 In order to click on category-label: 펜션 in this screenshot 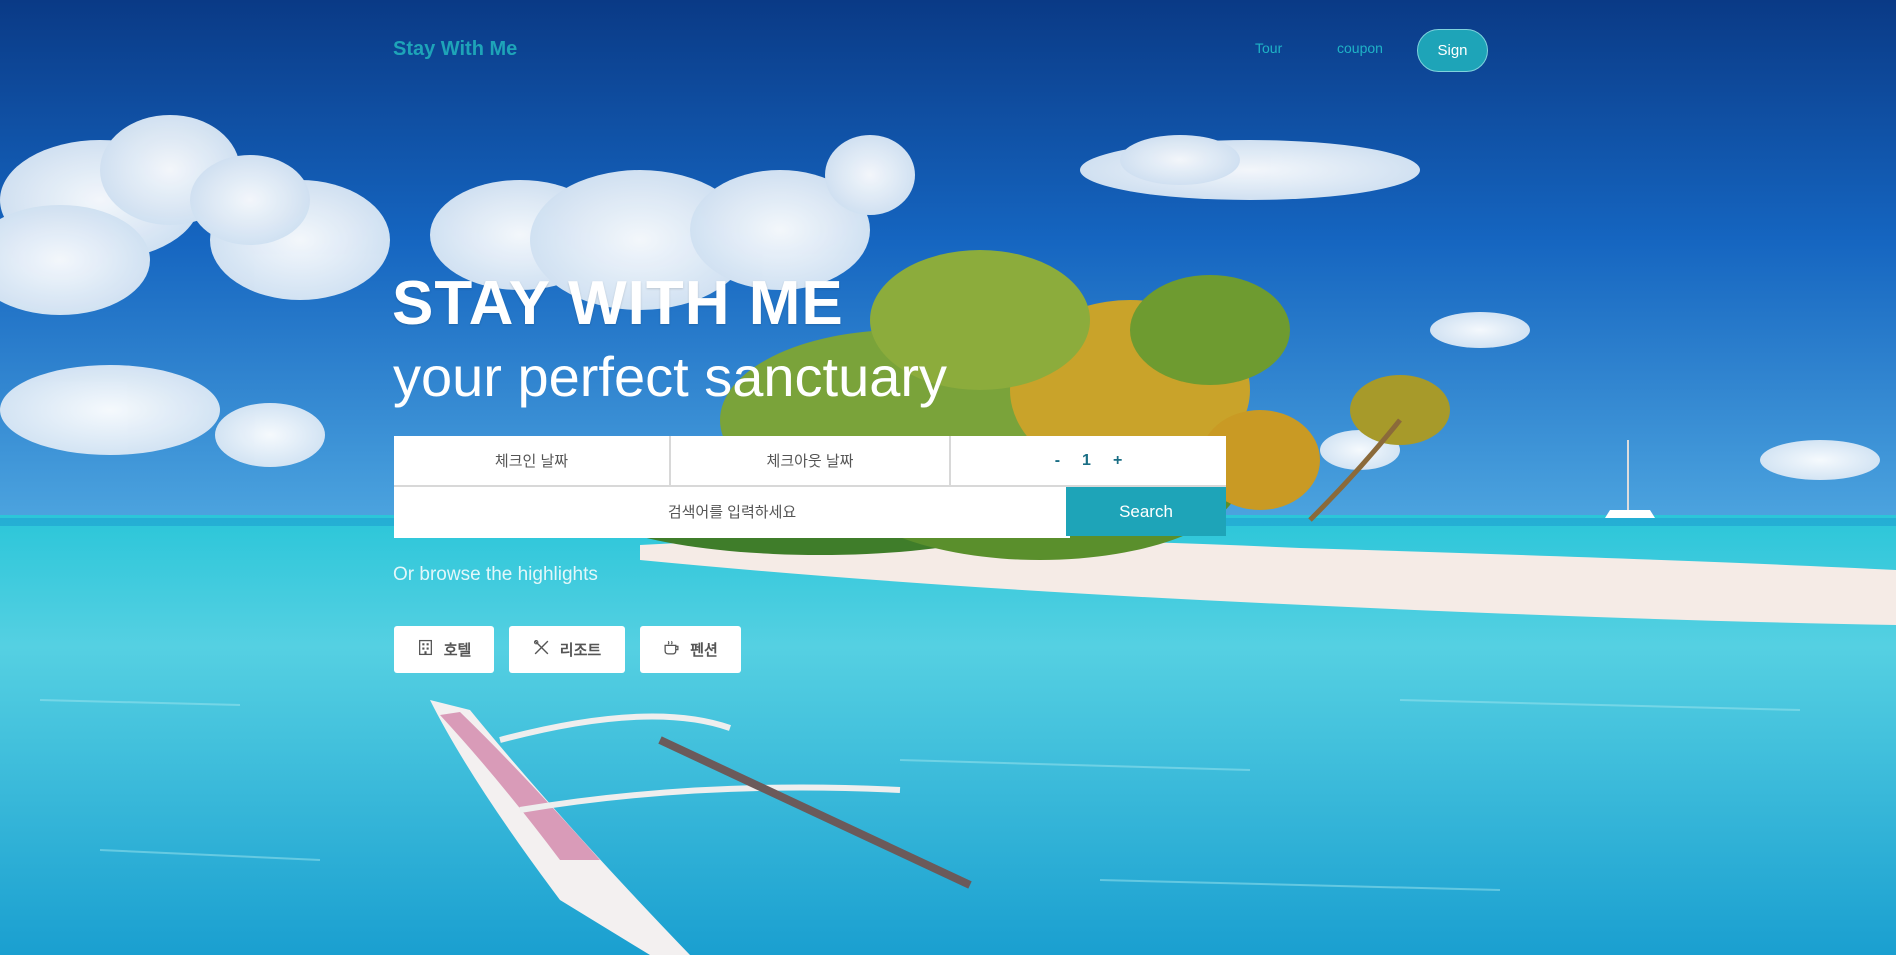, I will do `click(704, 650)`.